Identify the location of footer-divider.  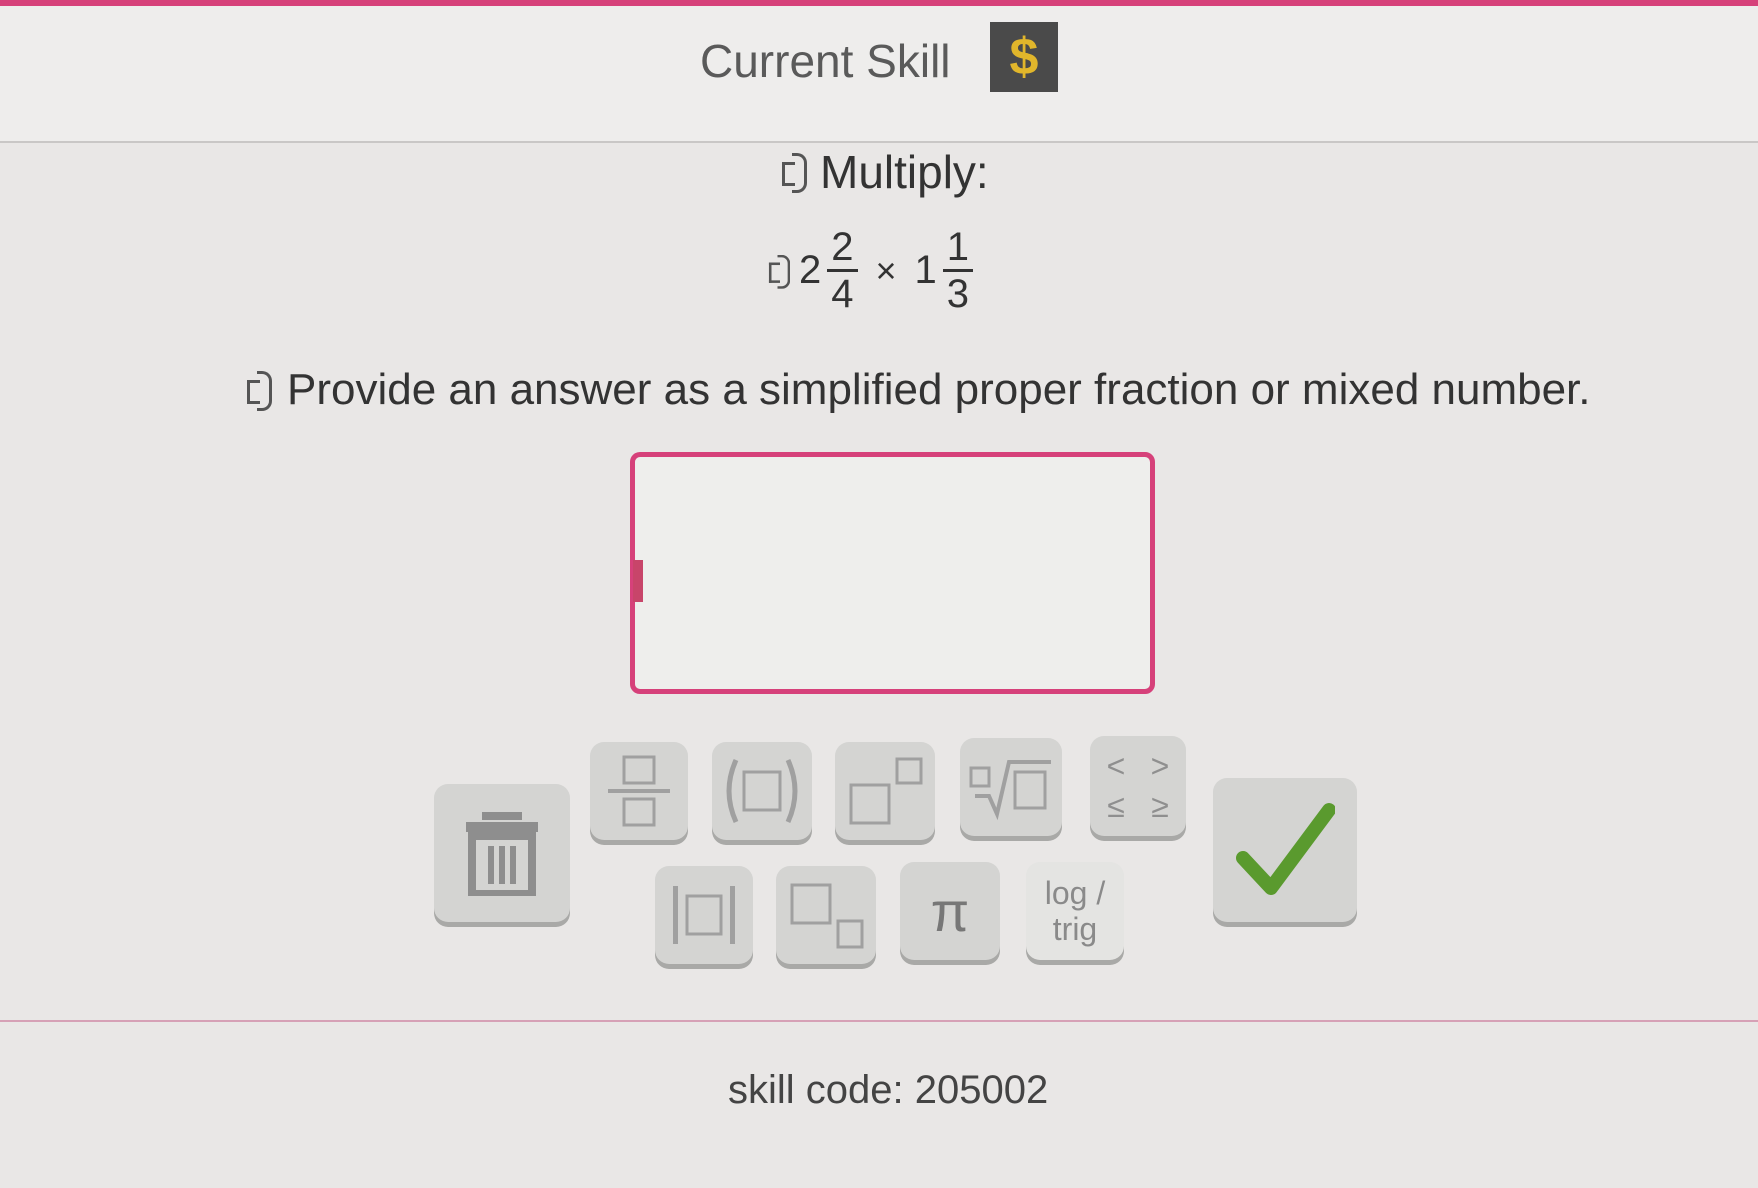
(879, 1021).